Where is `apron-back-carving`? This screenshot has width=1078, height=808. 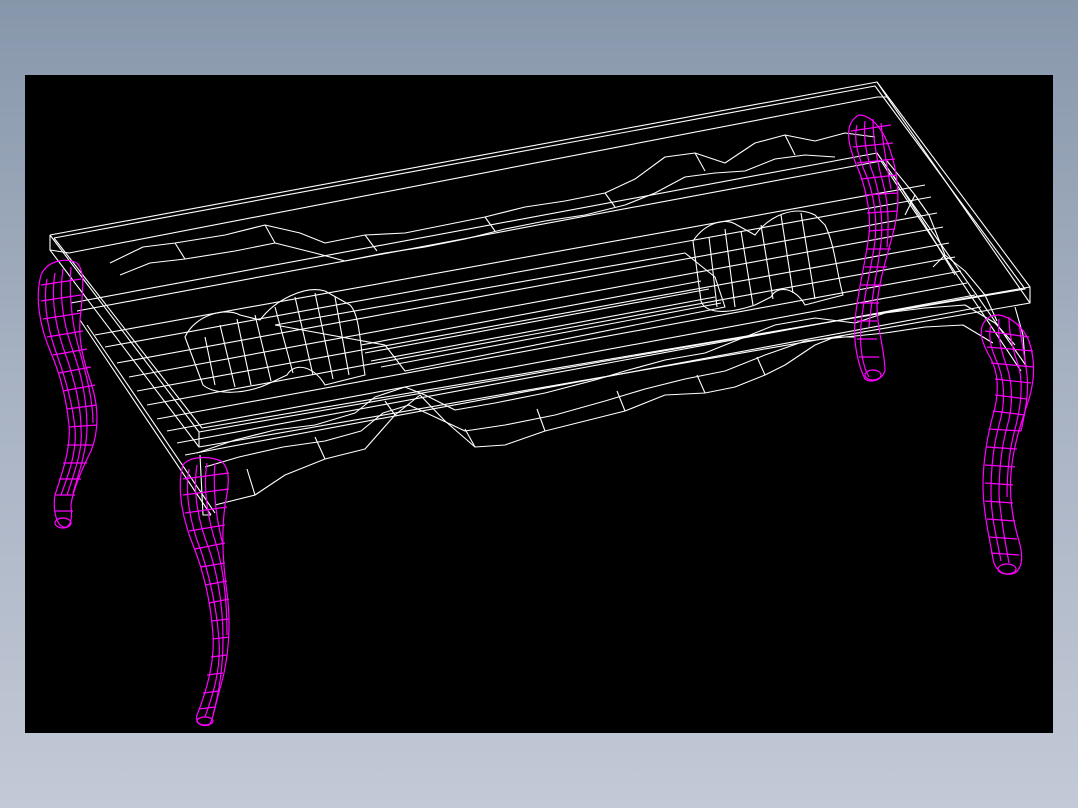 apron-back-carving is located at coordinates (492, 198).